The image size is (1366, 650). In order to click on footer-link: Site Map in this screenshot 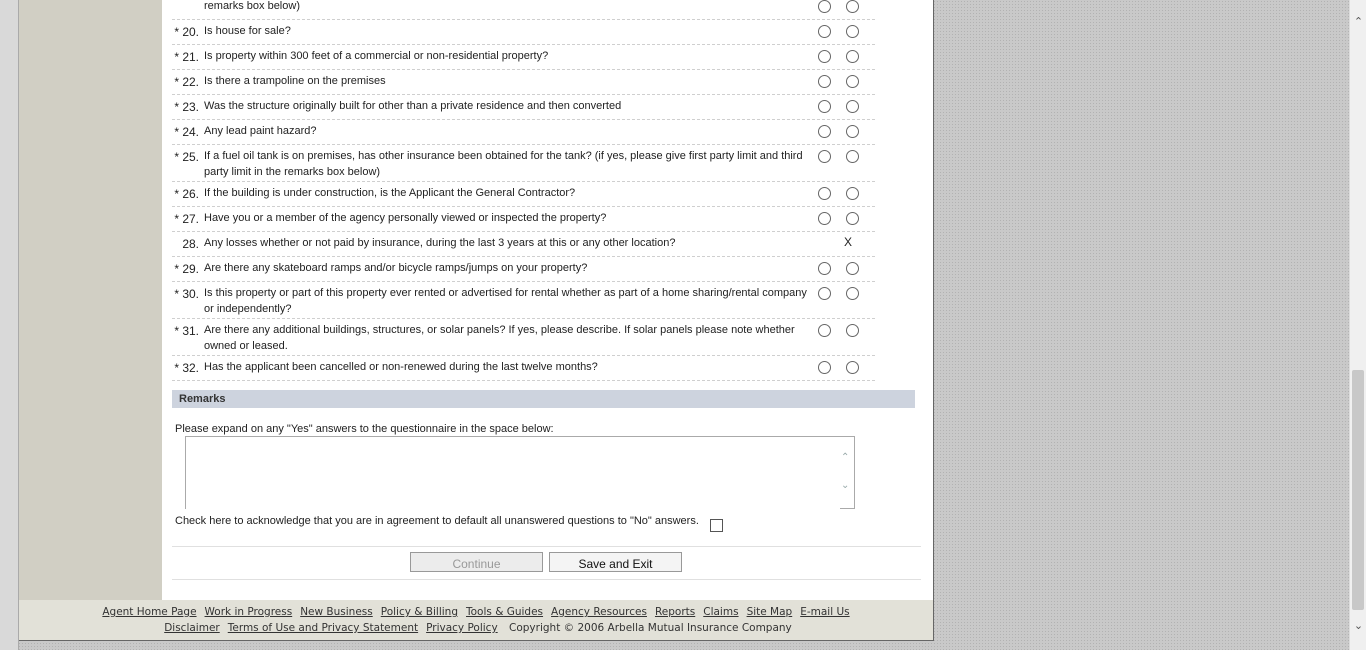, I will do `click(770, 612)`.